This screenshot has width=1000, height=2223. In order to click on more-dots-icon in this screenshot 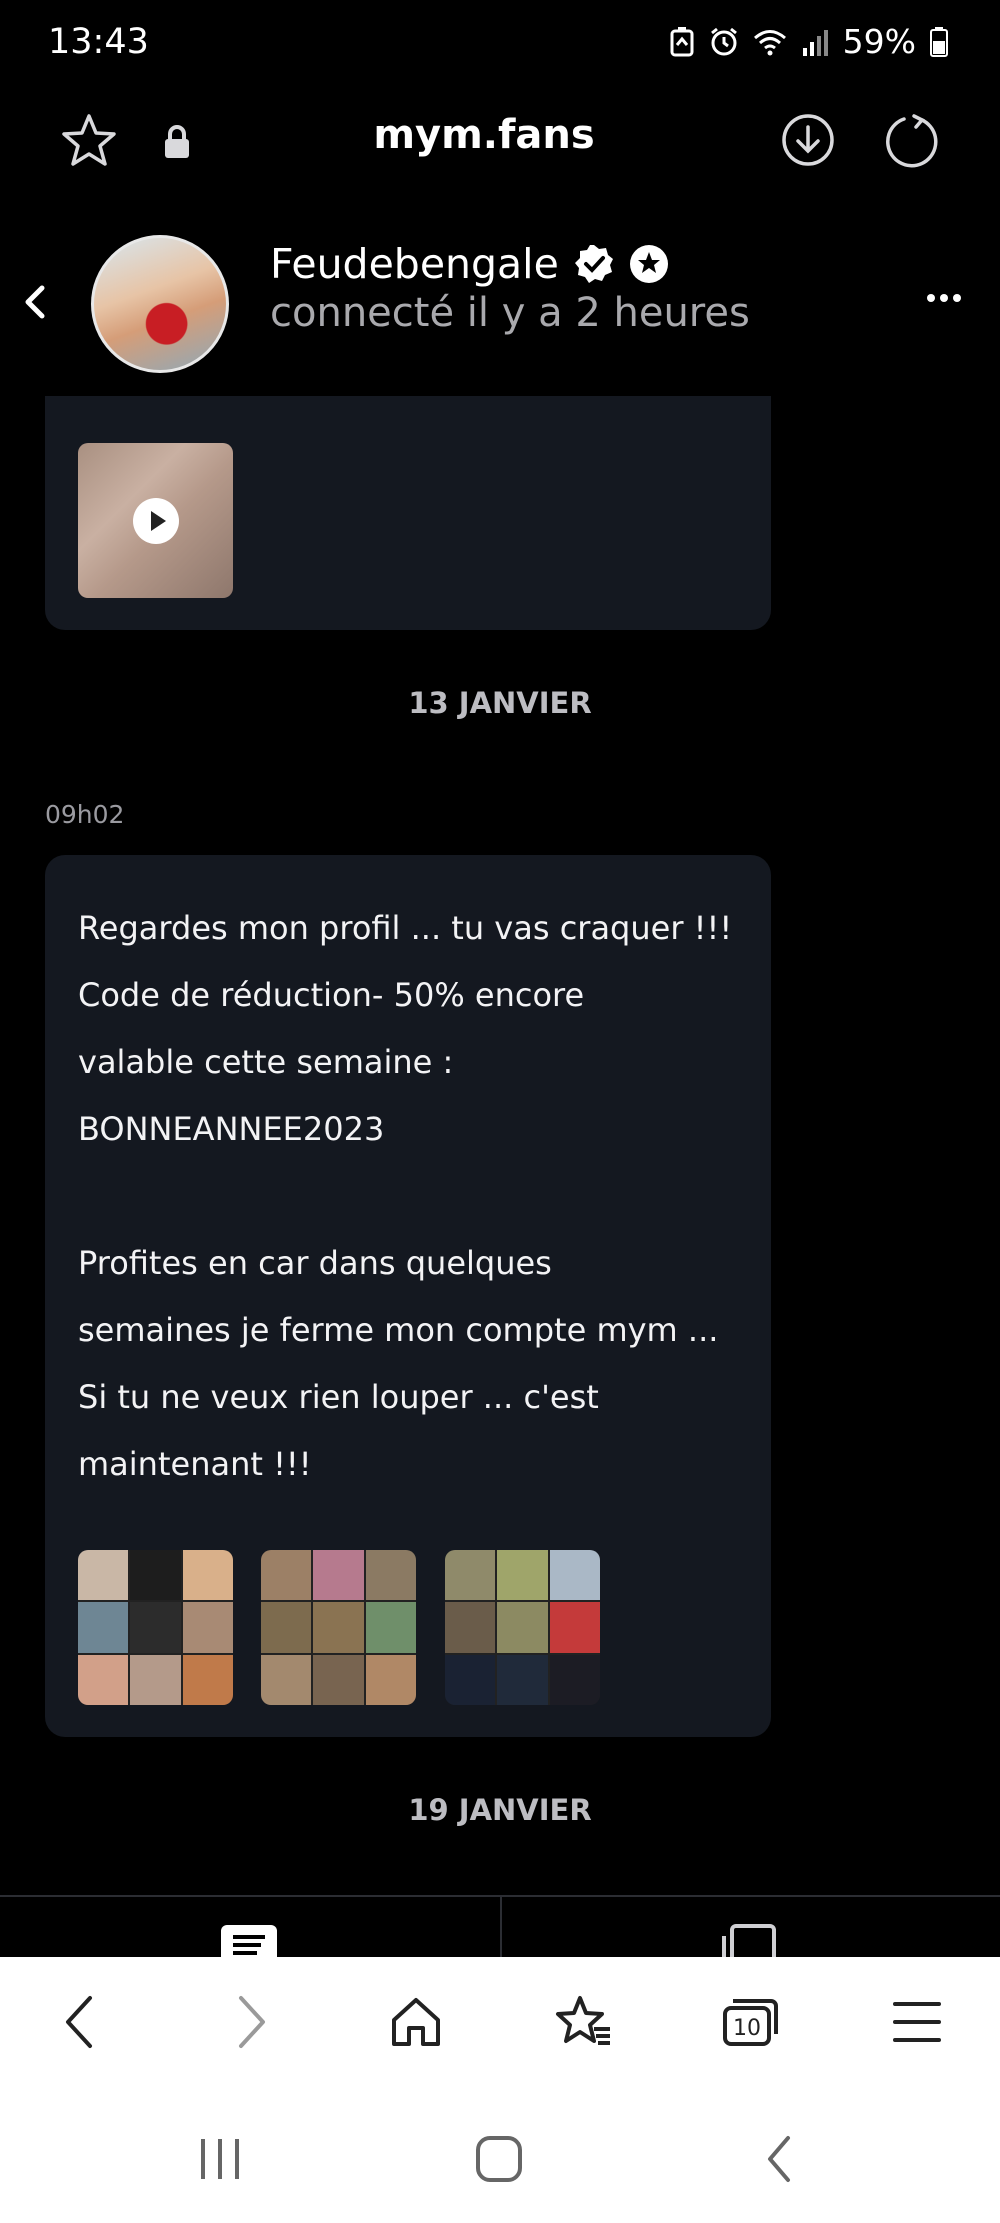, I will do `click(944, 299)`.